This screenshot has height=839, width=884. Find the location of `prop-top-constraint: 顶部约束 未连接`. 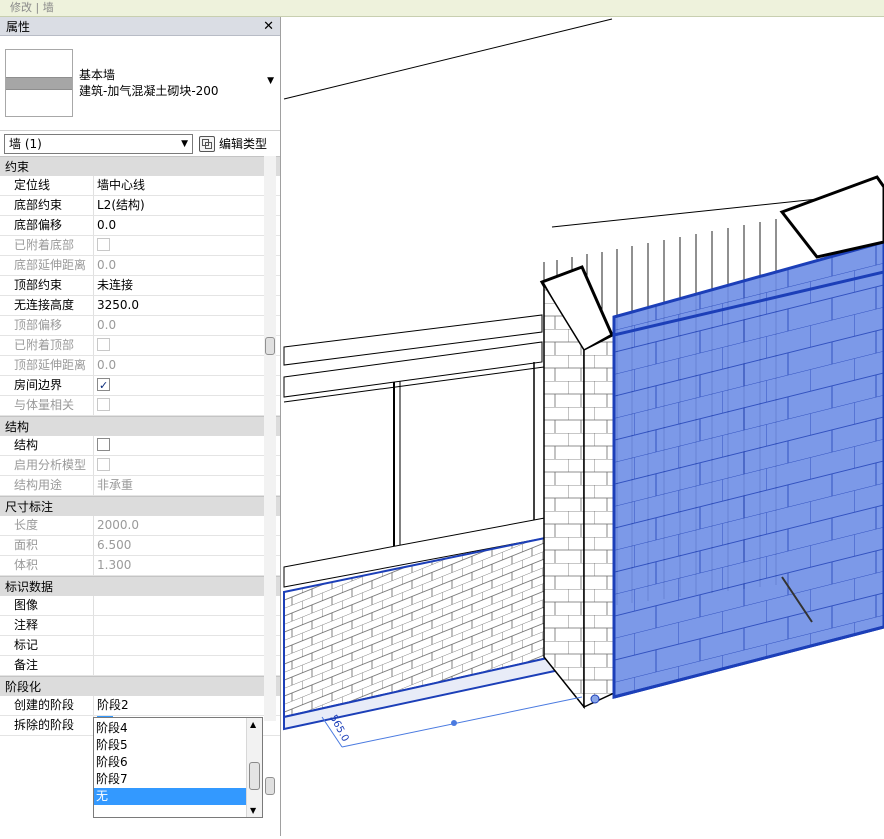

prop-top-constraint: 顶部约束 未连接 is located at coordinates (140, 286).